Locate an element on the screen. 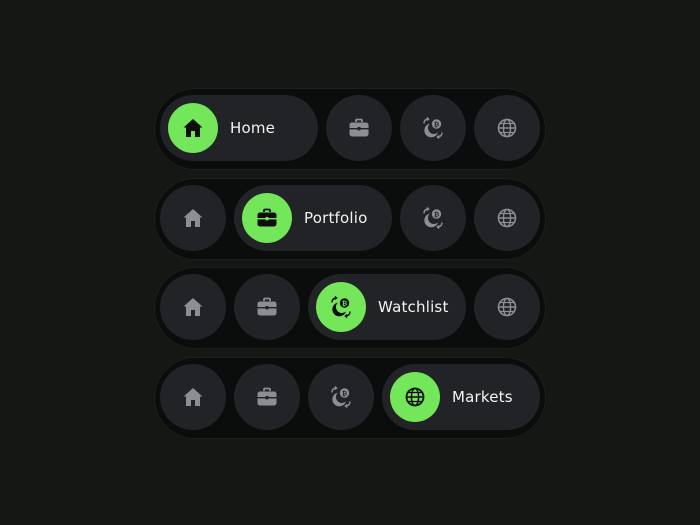 Image resolution: width=700 pixels, height=525 pixels. nav-item-watchlist: ₿ Watchlist is located at coordinates (387, 307).